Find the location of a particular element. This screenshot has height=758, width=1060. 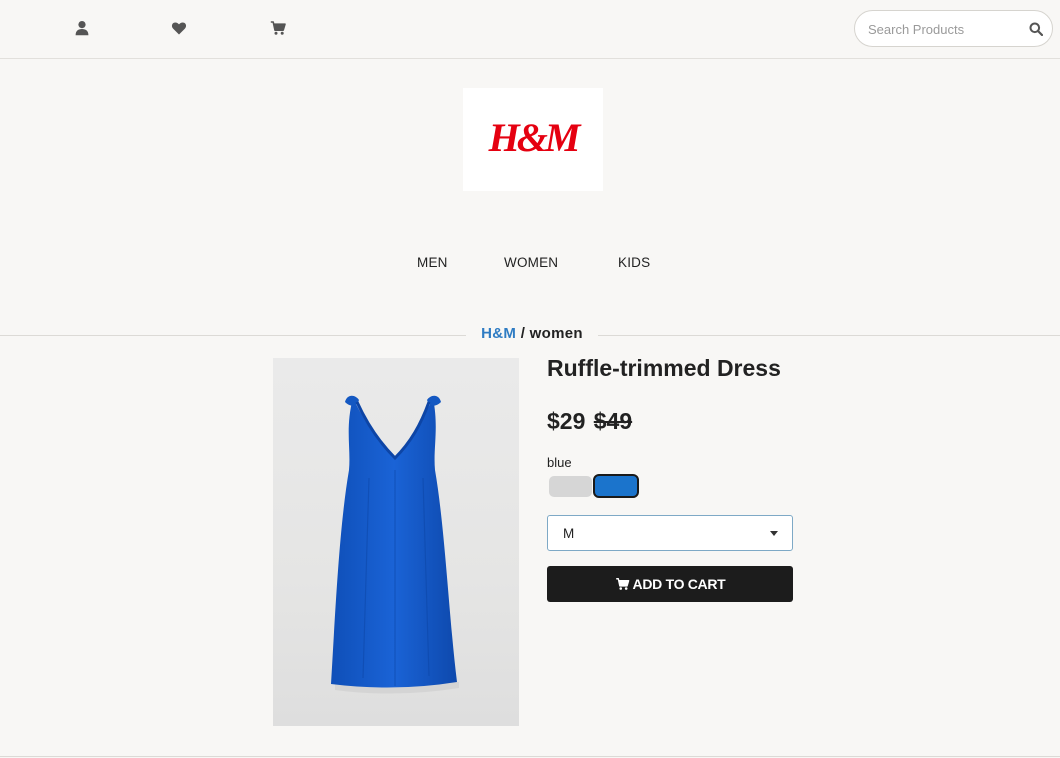

search-box is located at coordinates (953, 28).